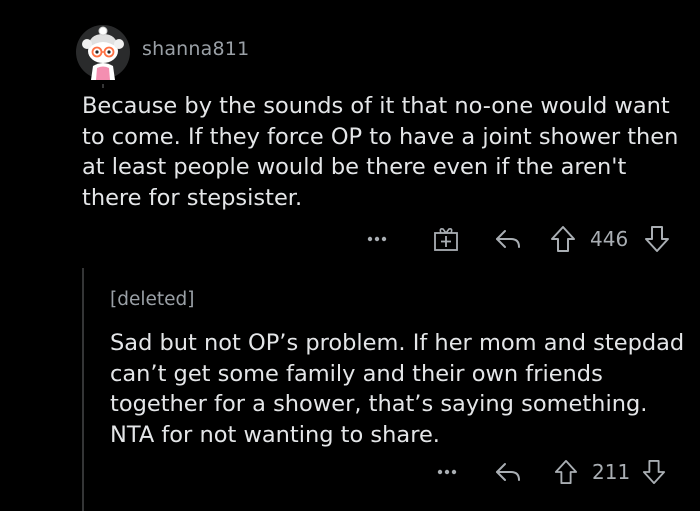 The image size is (700, 511). I want to click on comment-author: shanna811, so click(195, 49).